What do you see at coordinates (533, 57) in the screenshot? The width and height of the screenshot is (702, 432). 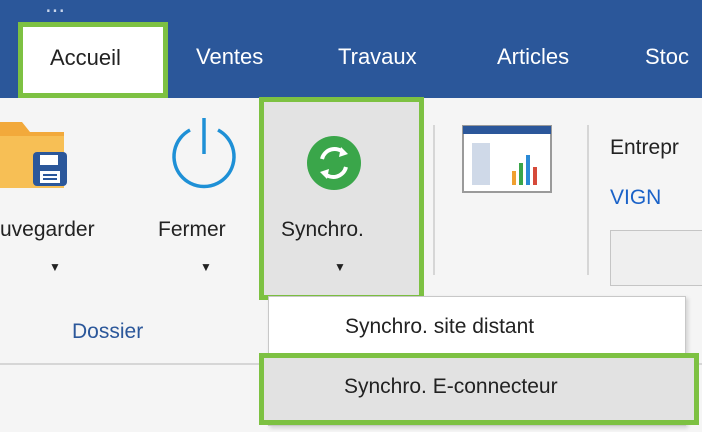 I see `tab-articles: Articles` at bounding box center [533, 57].